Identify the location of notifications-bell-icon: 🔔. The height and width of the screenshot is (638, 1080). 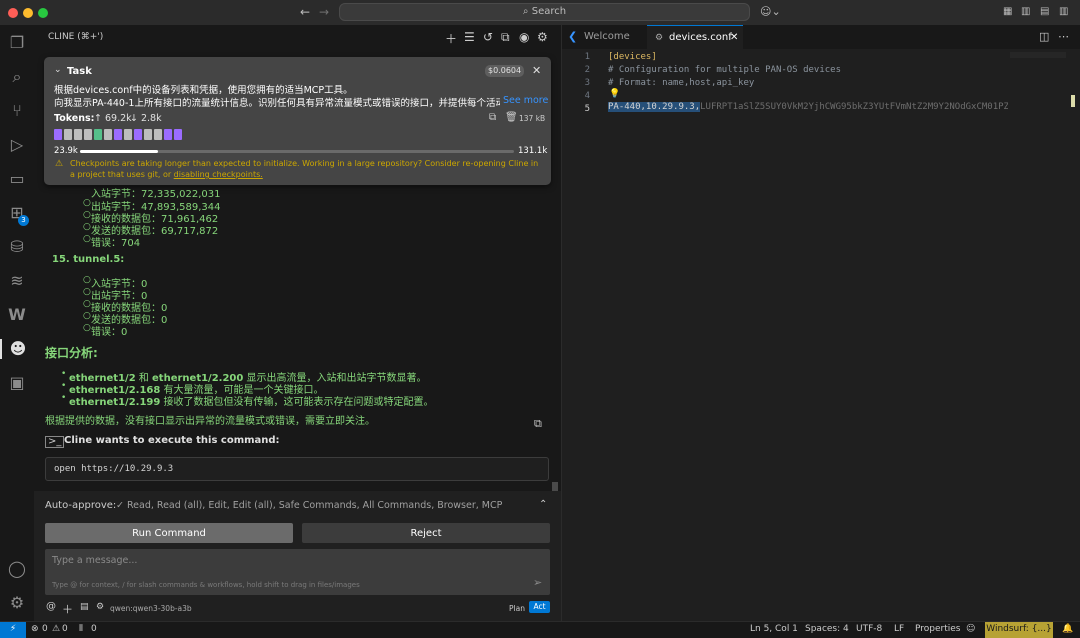
(1067, 629).